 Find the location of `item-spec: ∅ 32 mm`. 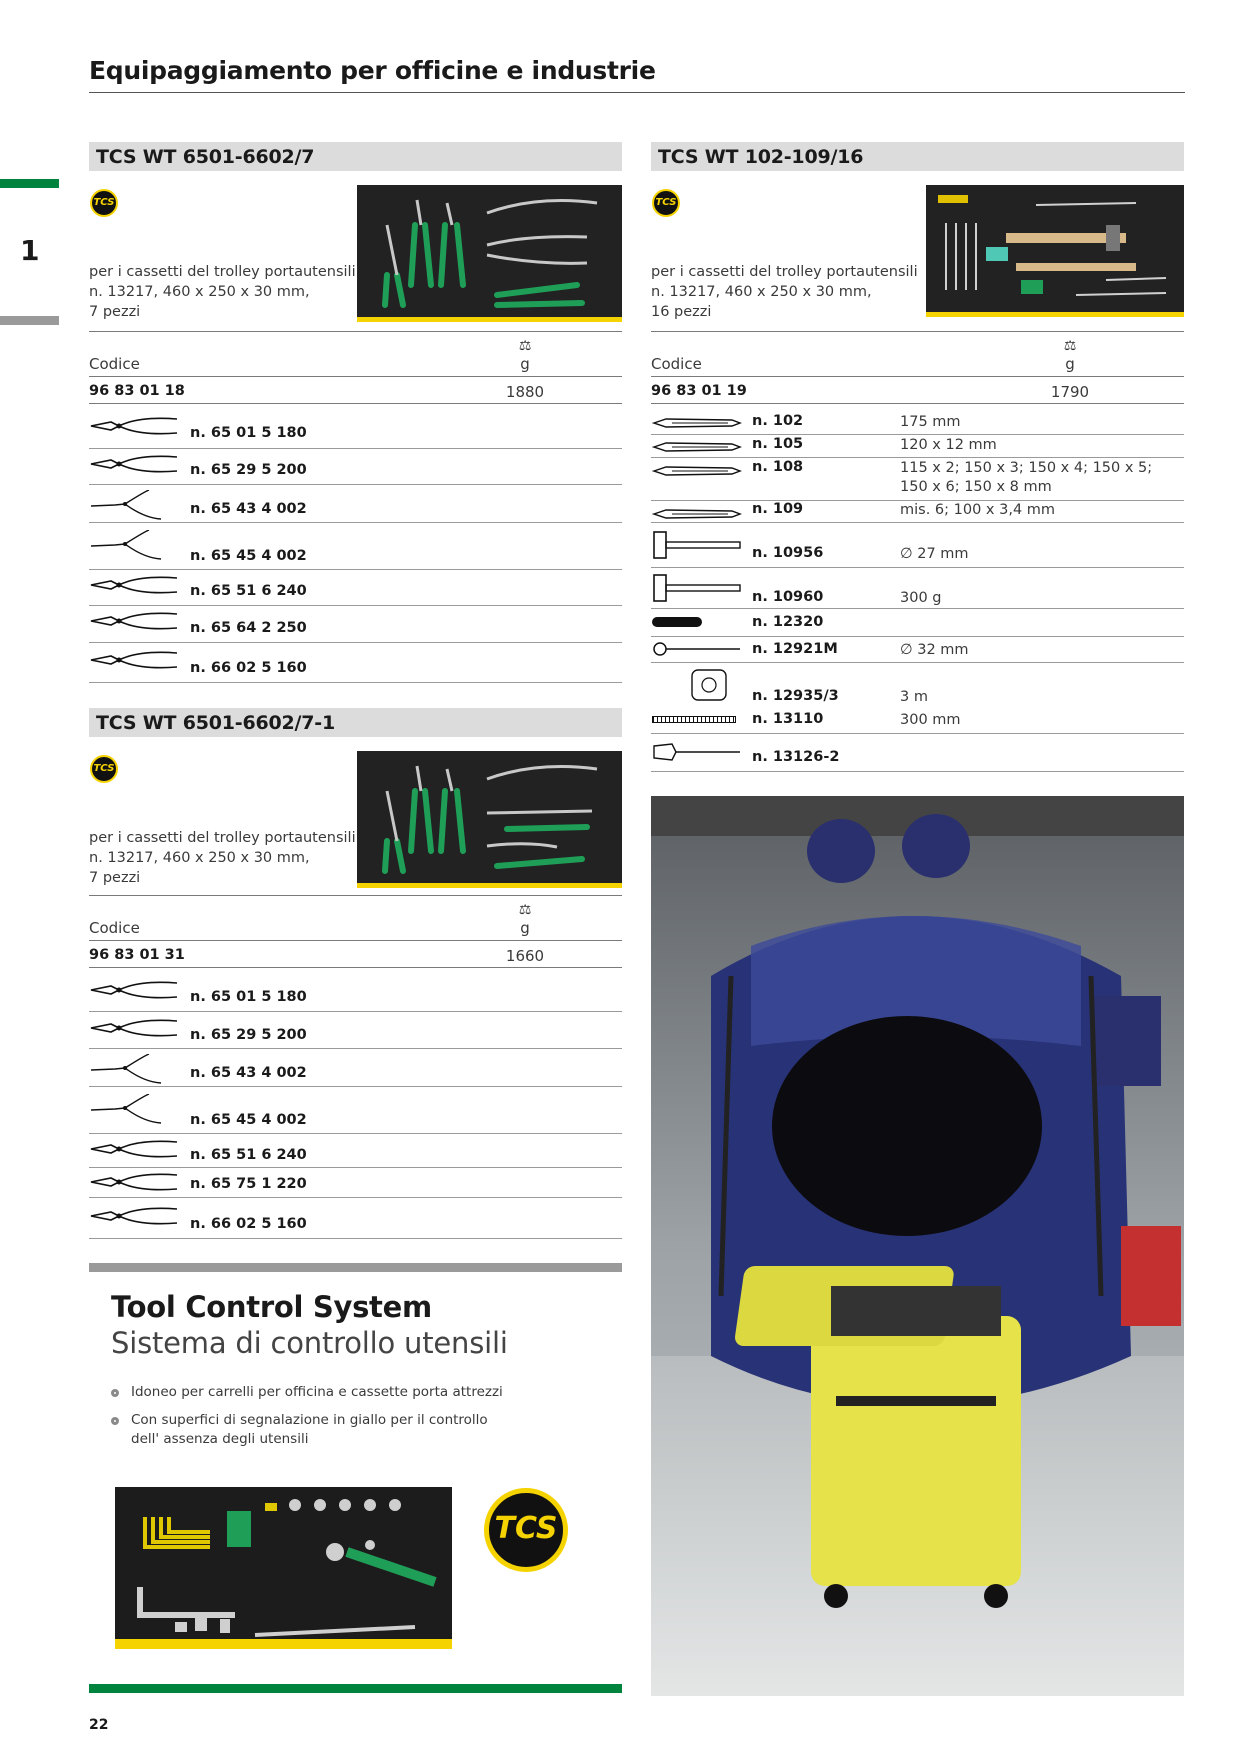

item-spec: ∅ 32 mm is located at coordinates (934, 650).